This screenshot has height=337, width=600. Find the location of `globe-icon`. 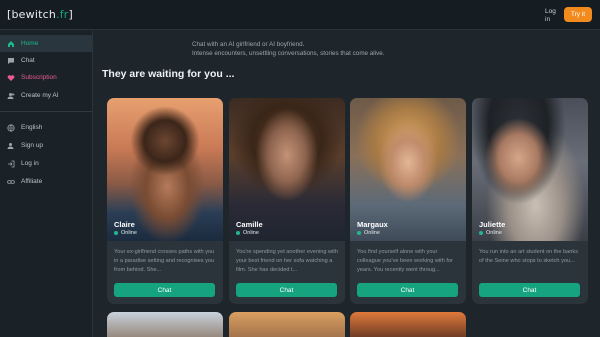

globe-icon is located at coordinates (11, 127).